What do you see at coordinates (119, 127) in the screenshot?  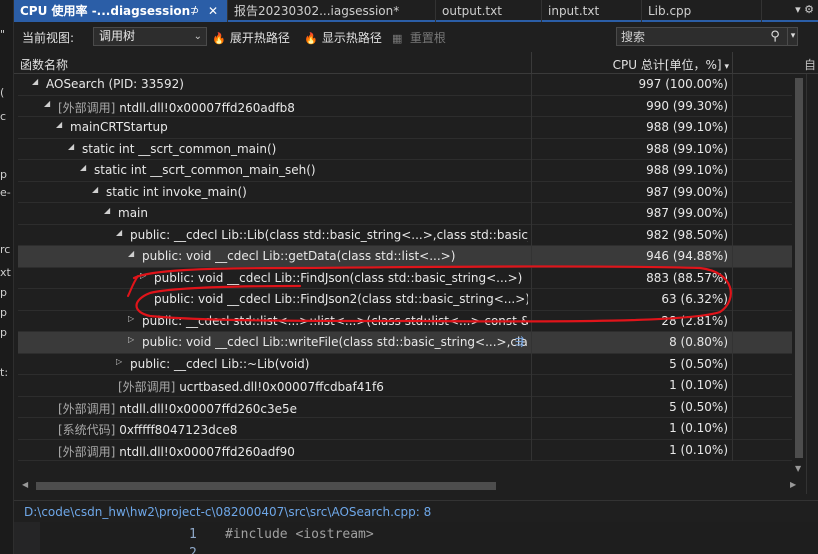 I see `function-name-text: mainCRTStartup` at bounding box center [119, 127].